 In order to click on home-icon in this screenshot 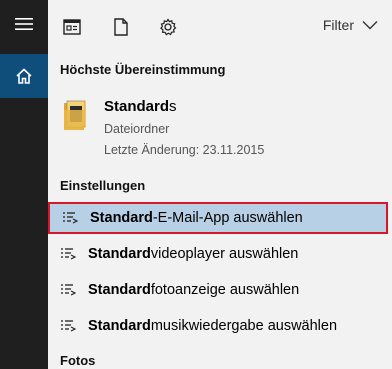, I will do `click(24, 76)`.